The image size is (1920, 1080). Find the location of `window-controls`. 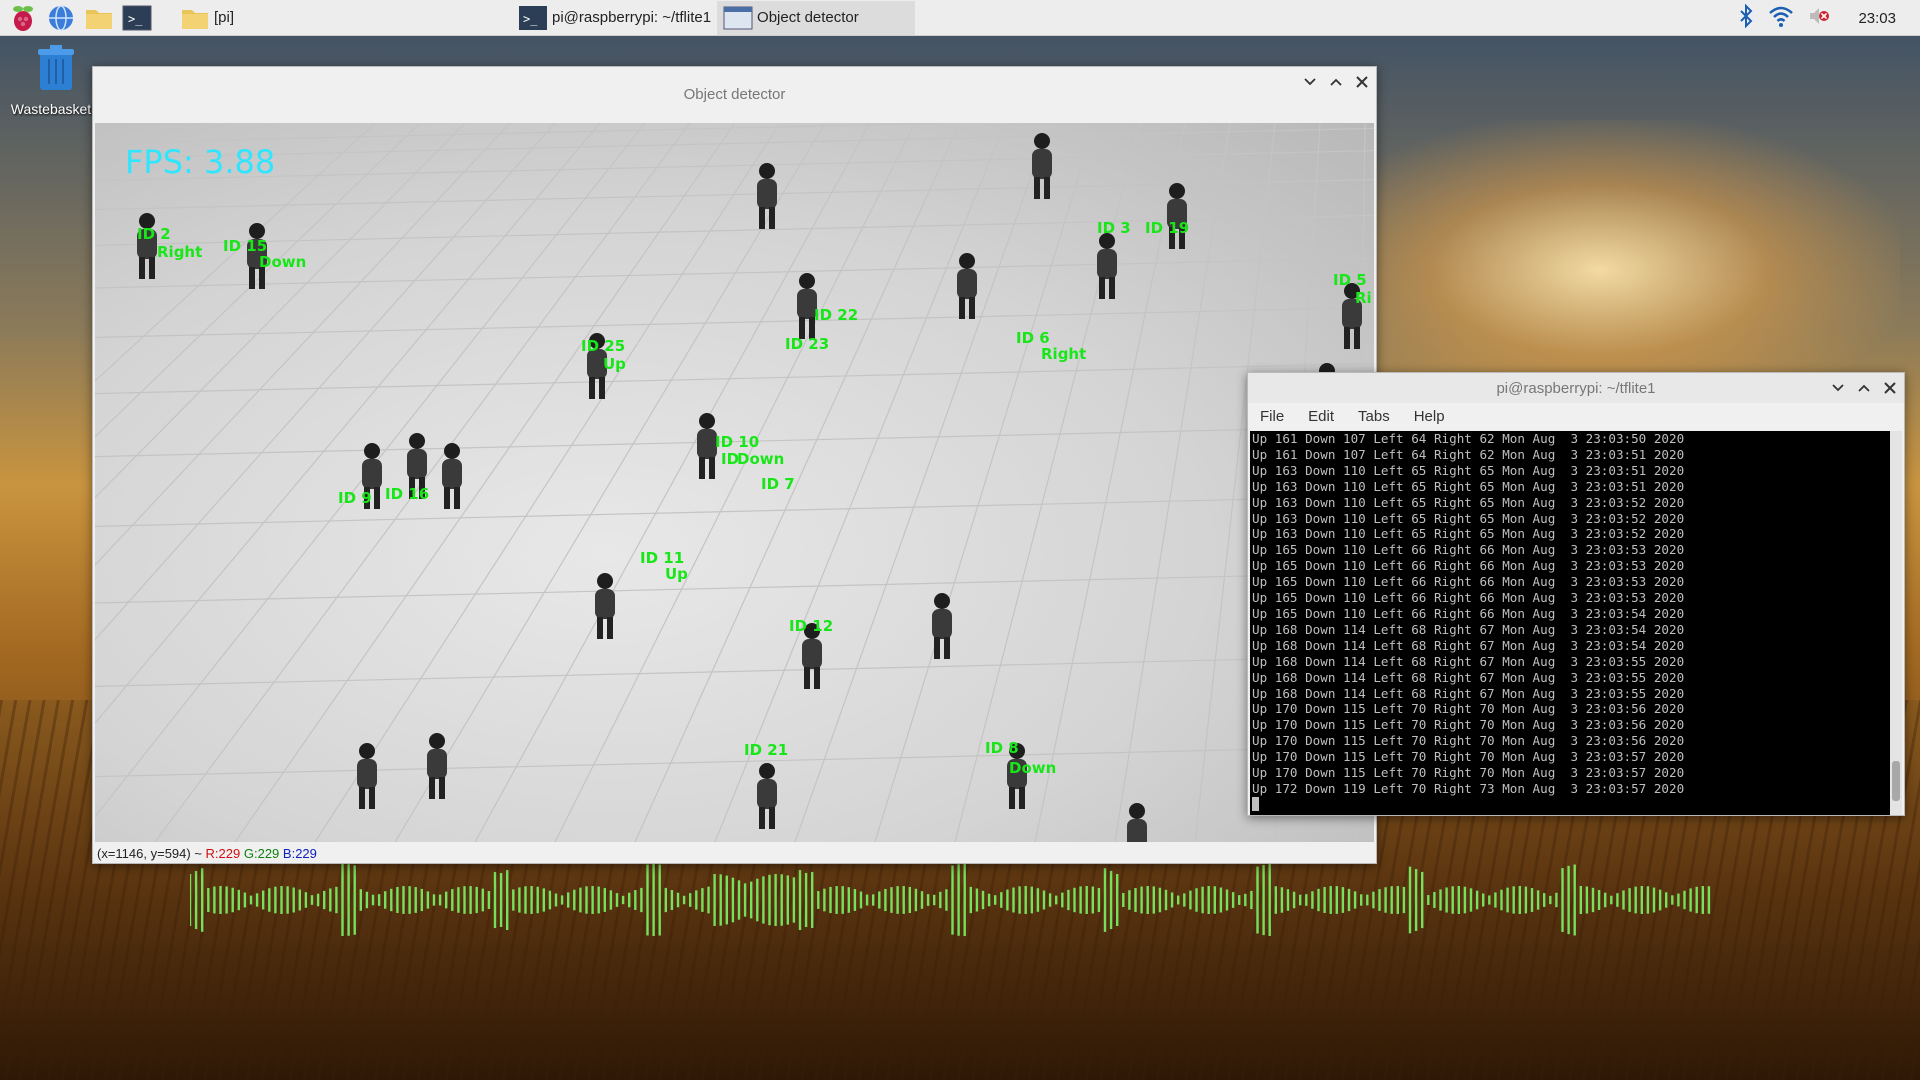

window-controls is located at coordinates (1336, 82).